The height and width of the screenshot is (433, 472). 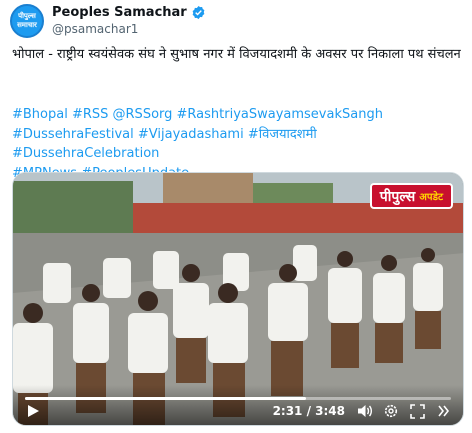 I want to click on fullscreen-icon, so click(x=417, y=411).